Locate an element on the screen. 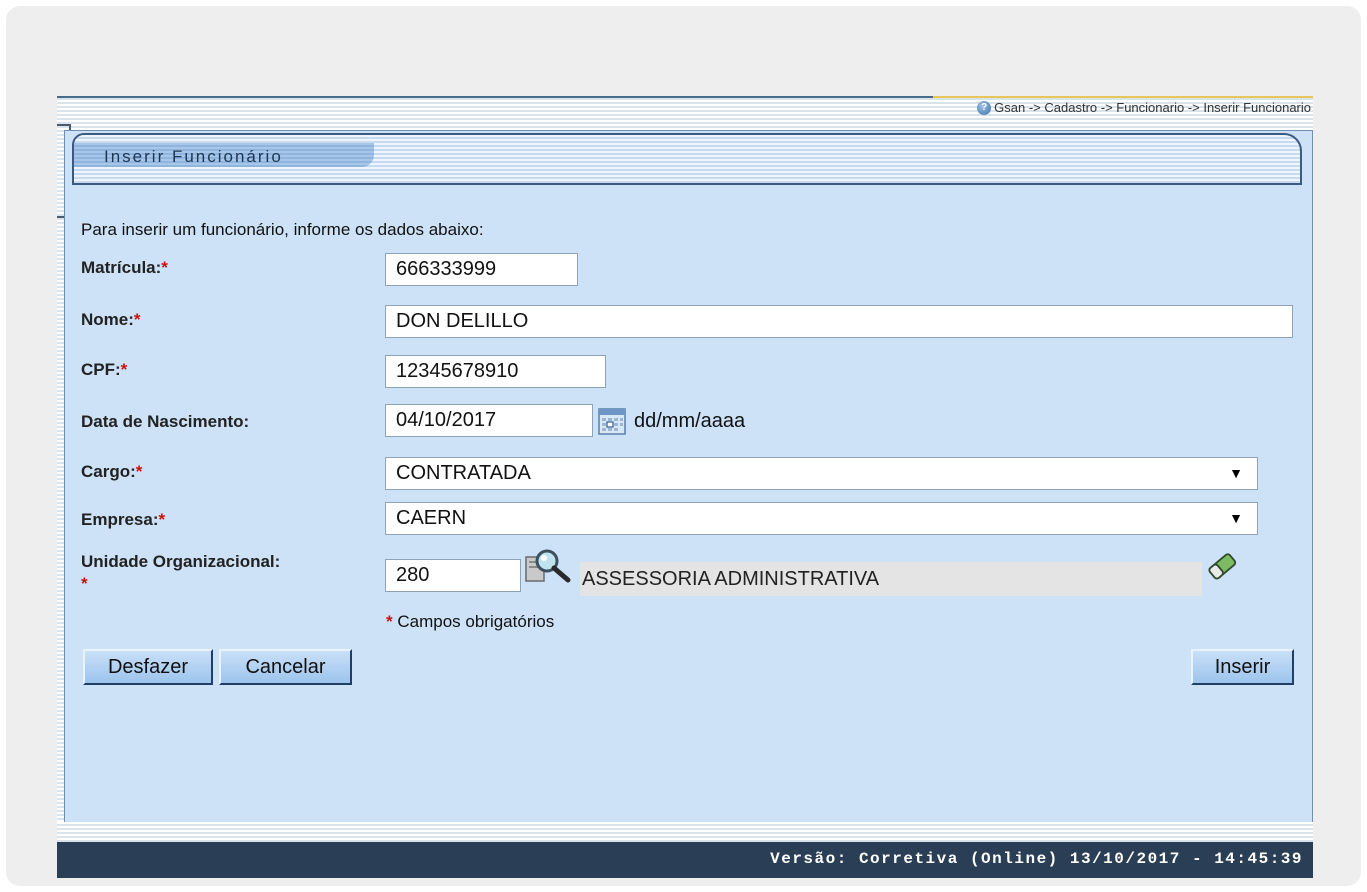  matricula-label-text: Matrícula: is located at coordinates (121, 267).